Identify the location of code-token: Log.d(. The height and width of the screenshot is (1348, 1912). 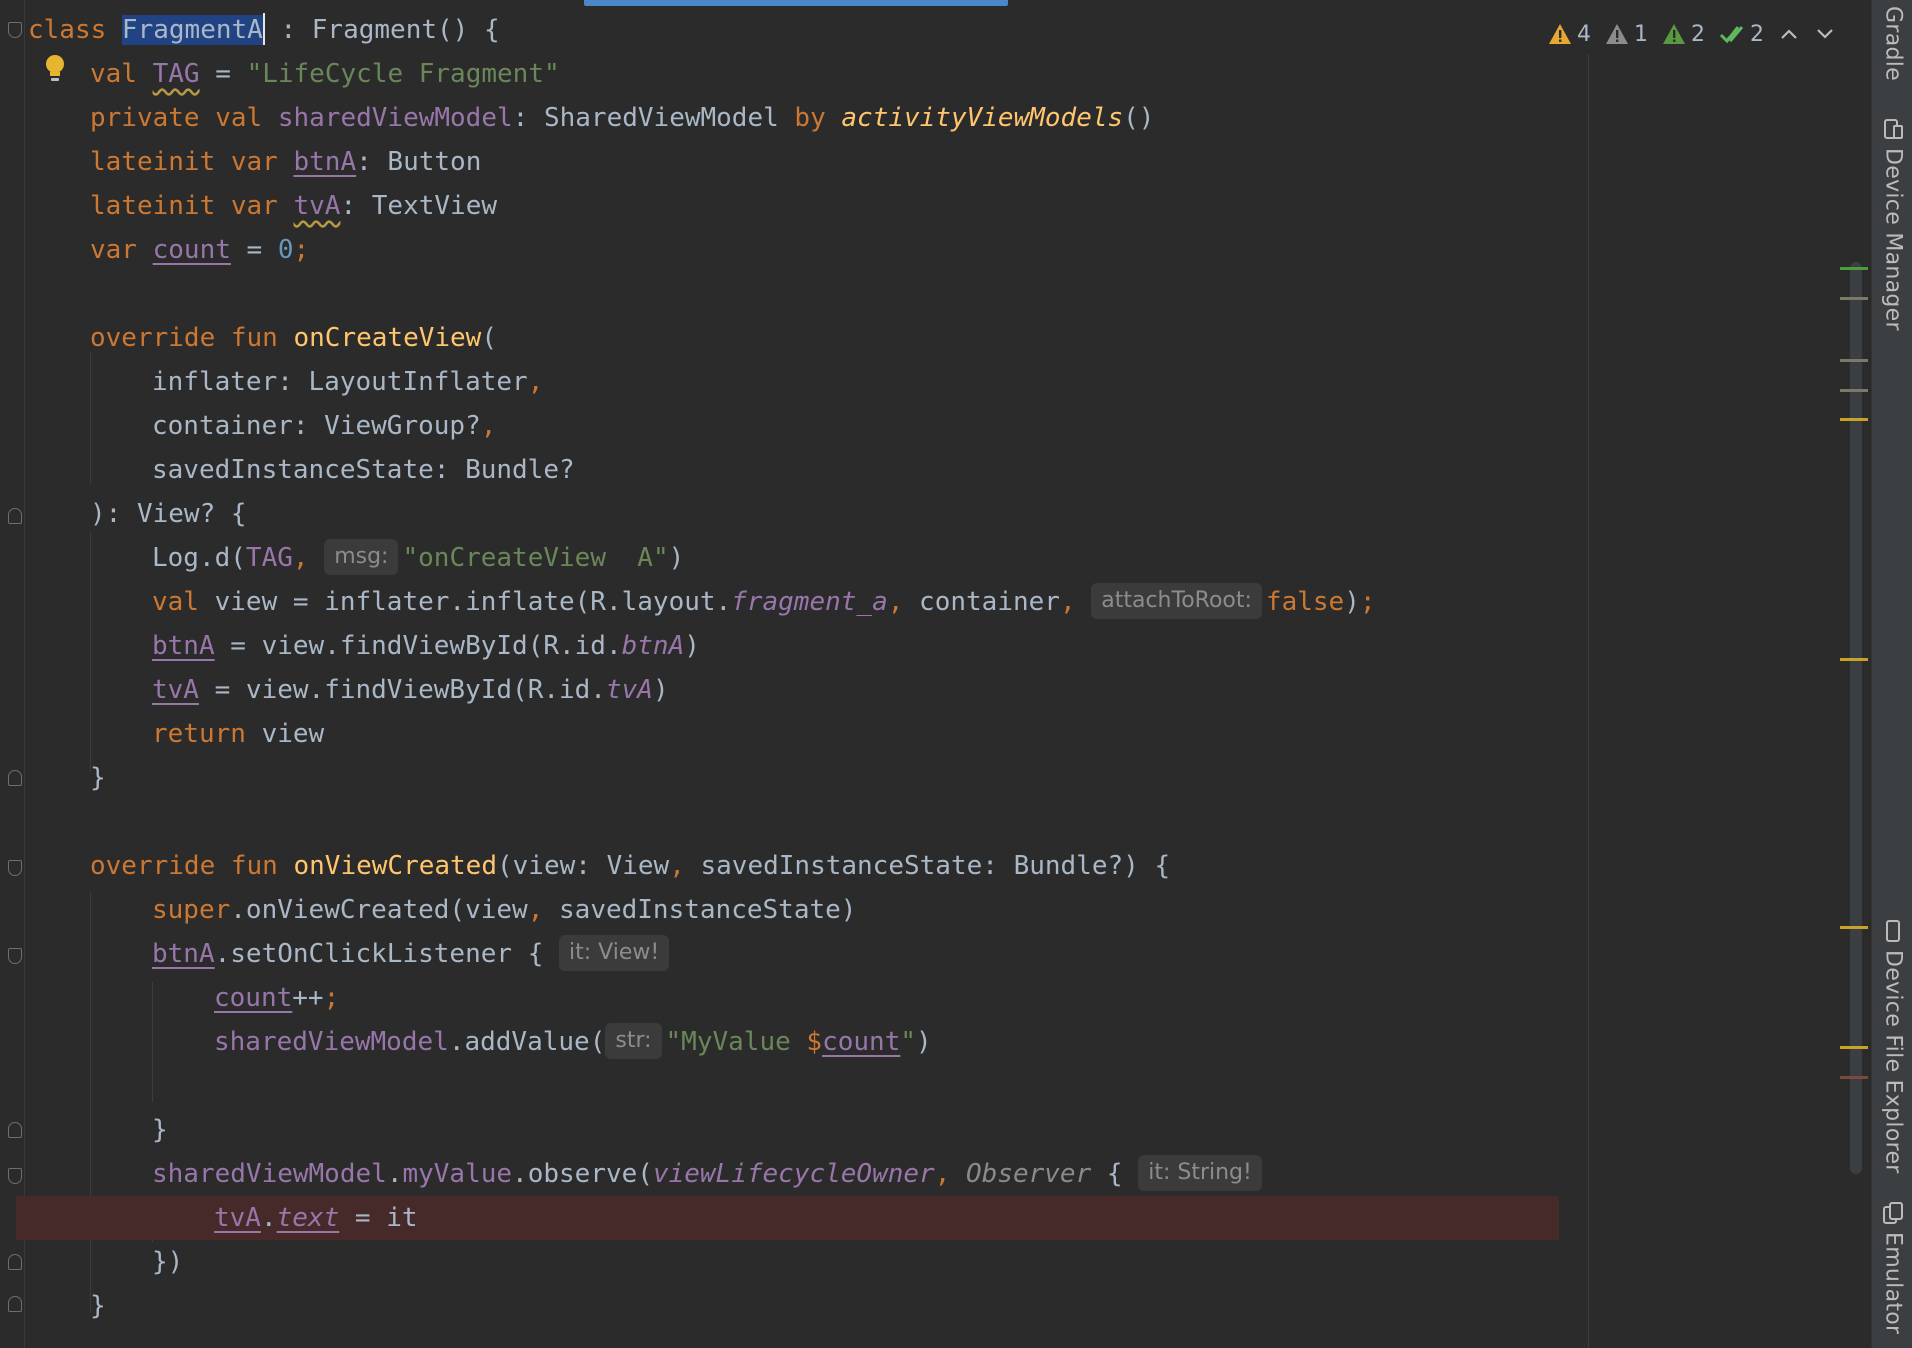
(199, 558).